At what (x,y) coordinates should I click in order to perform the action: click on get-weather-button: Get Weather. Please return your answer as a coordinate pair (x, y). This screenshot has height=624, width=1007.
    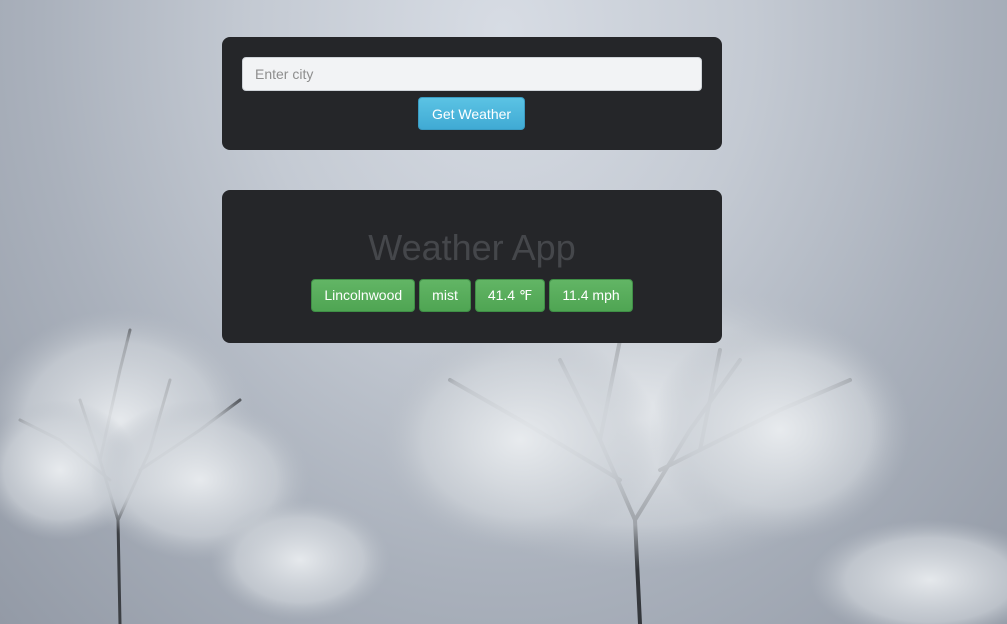
    Looking at the image, I should click on (471, 113).